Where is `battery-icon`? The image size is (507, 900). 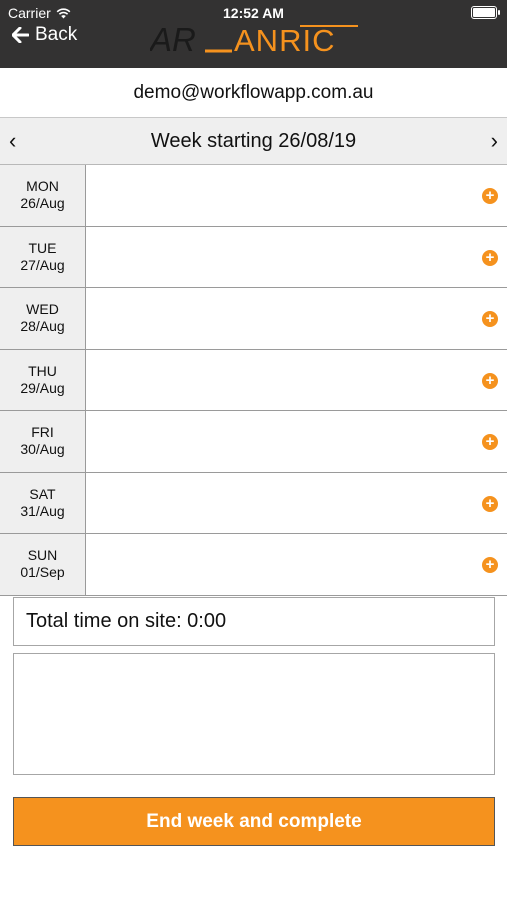
battery-icon is located at coordinates (485, 12).